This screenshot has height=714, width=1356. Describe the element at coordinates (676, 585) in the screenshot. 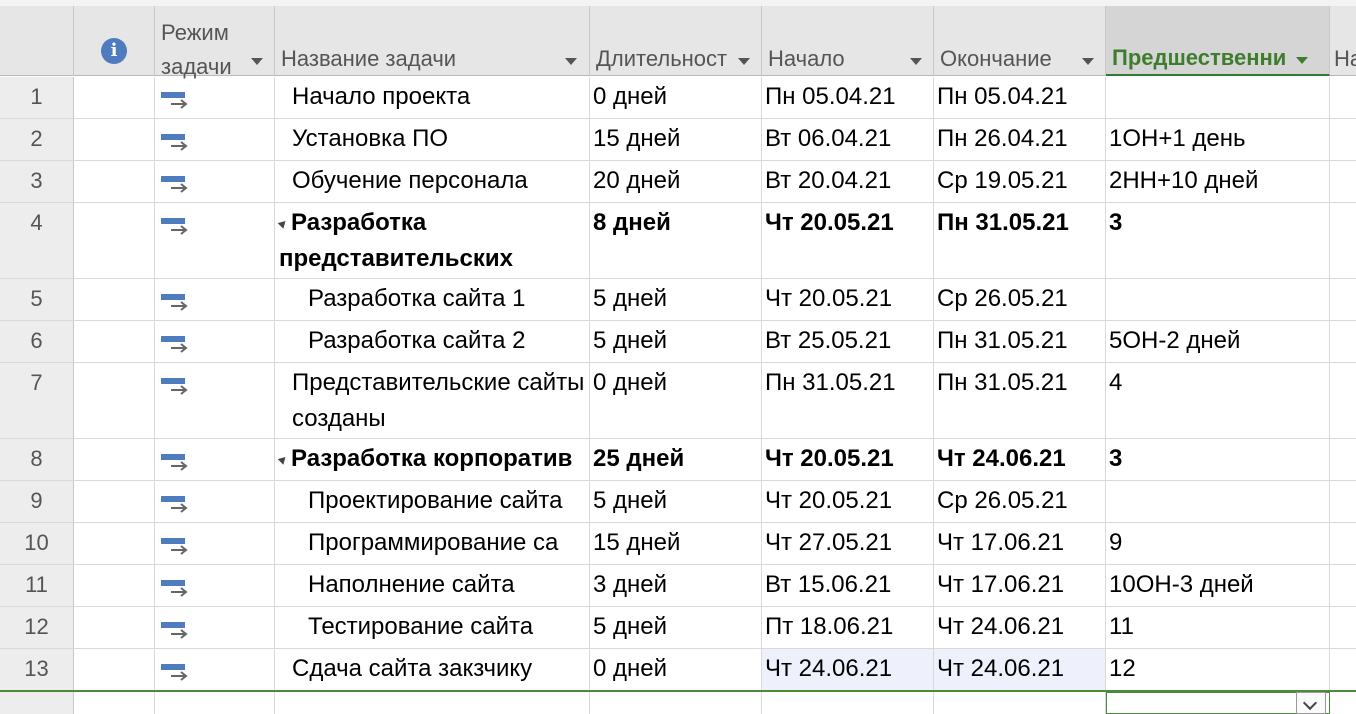

I see `duration-cell: 3 дней` at that location.